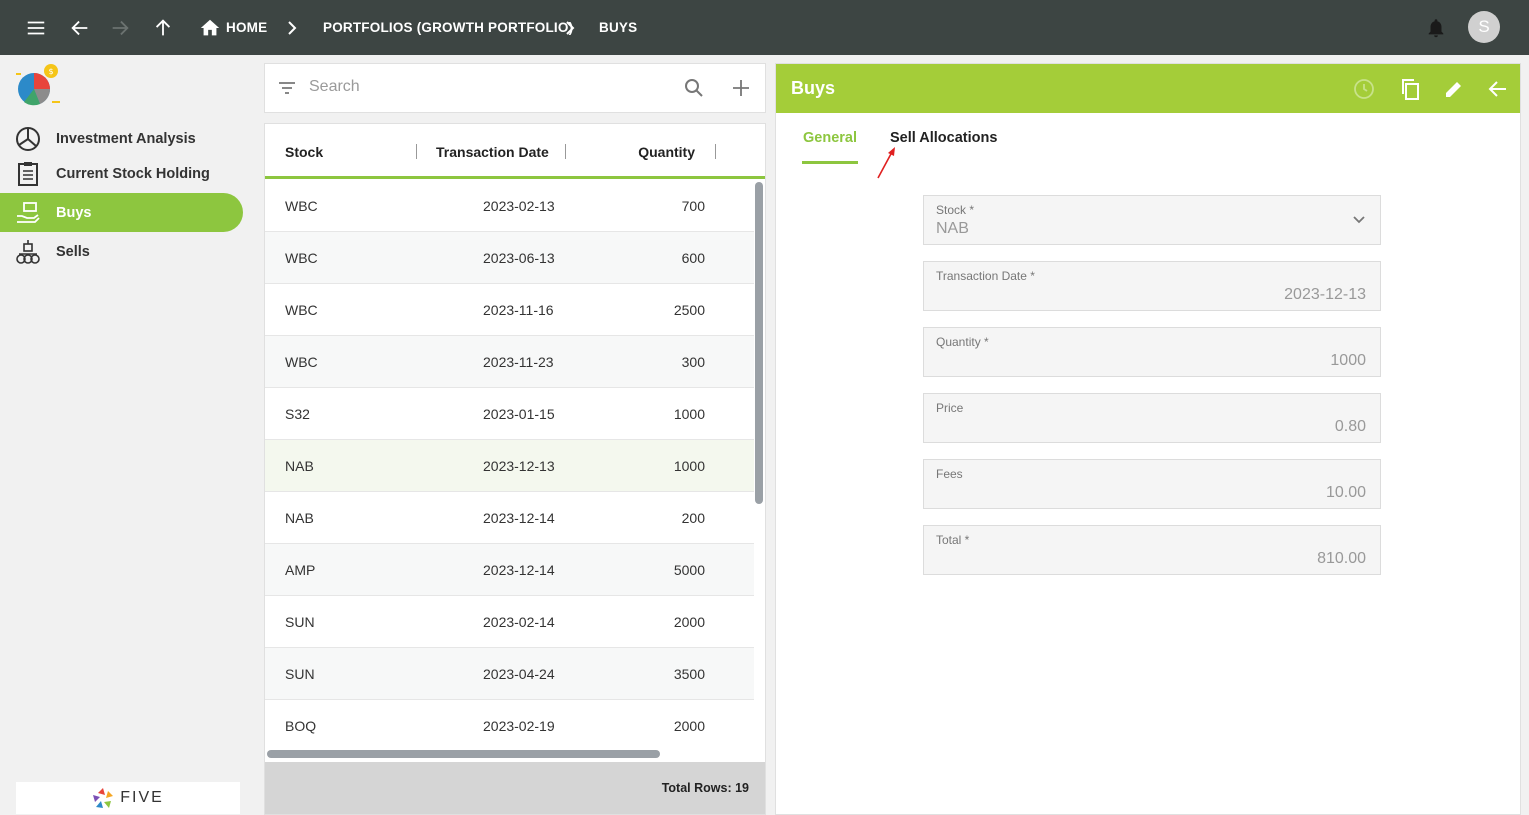 The width and height of the screenshot is (1529, 815). Describe the element at coordinates (287, 90) in the screenshot. I see `filter-icon` at that location.